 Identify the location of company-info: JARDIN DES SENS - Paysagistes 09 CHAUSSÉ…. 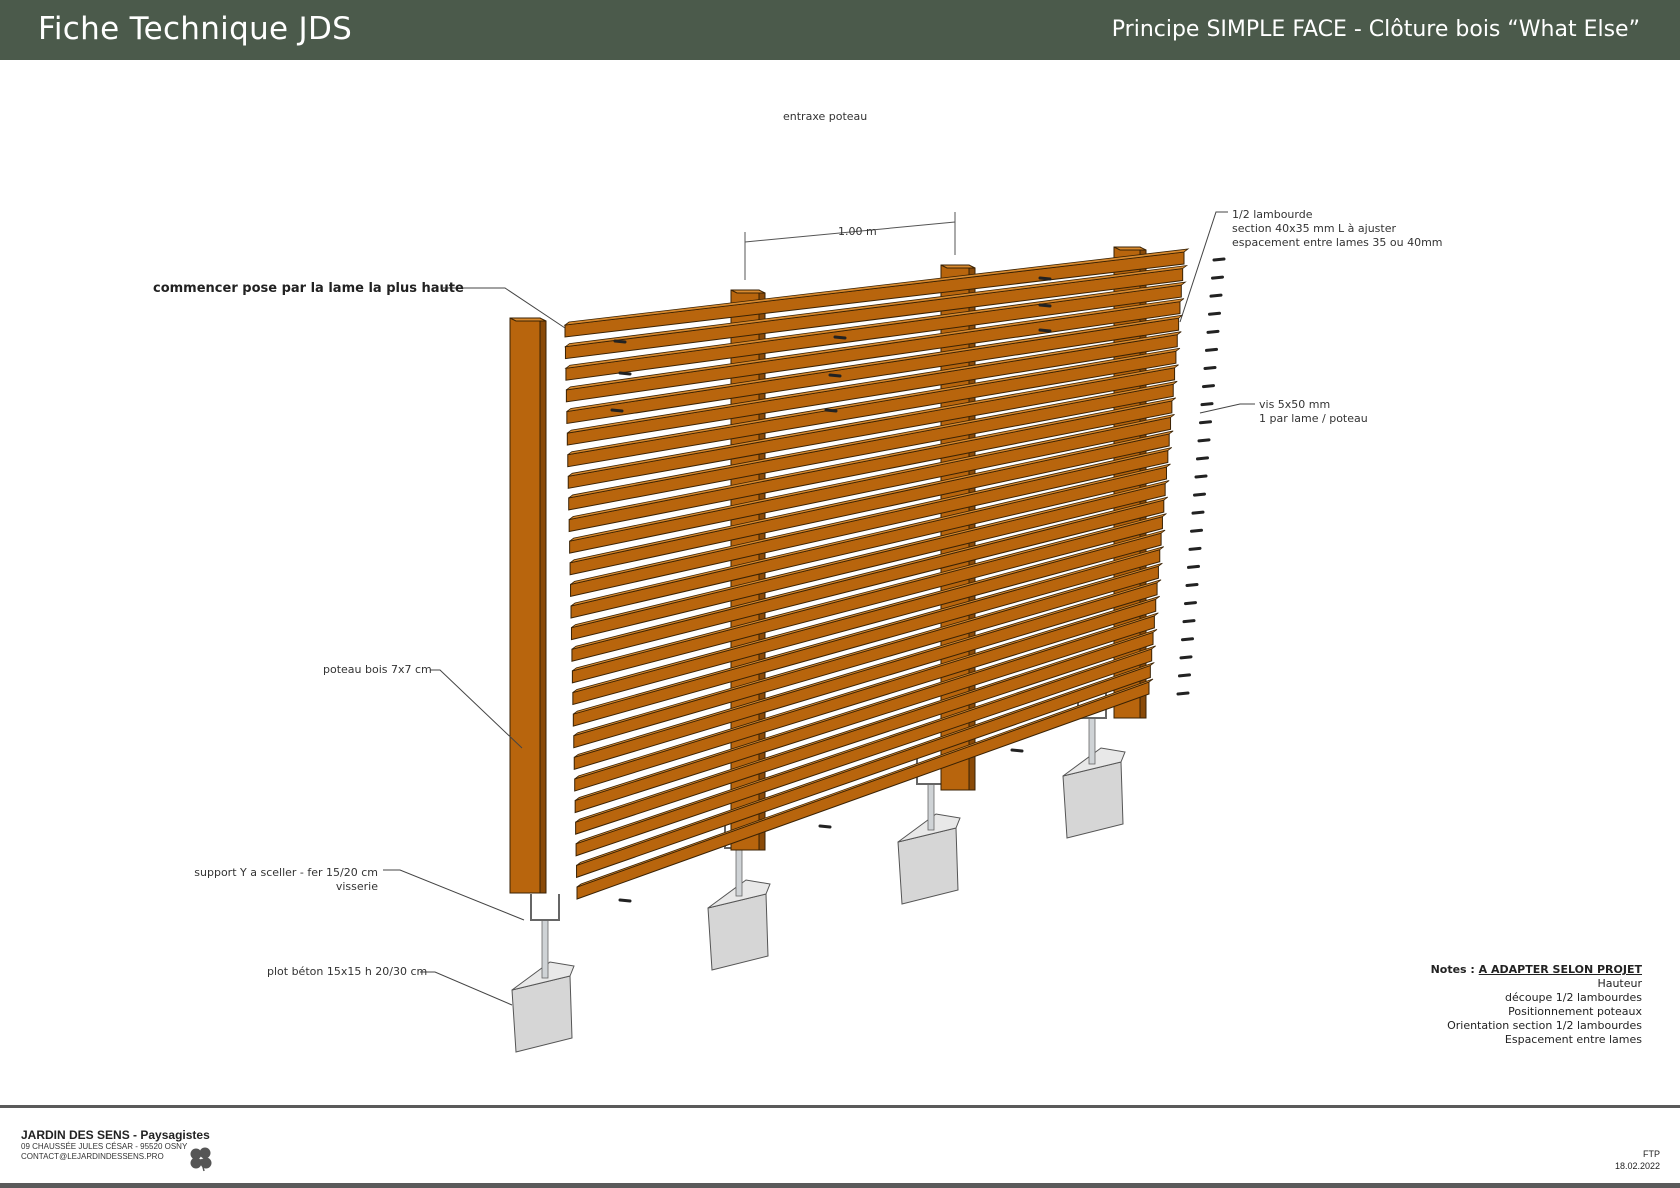
(115, 1145).